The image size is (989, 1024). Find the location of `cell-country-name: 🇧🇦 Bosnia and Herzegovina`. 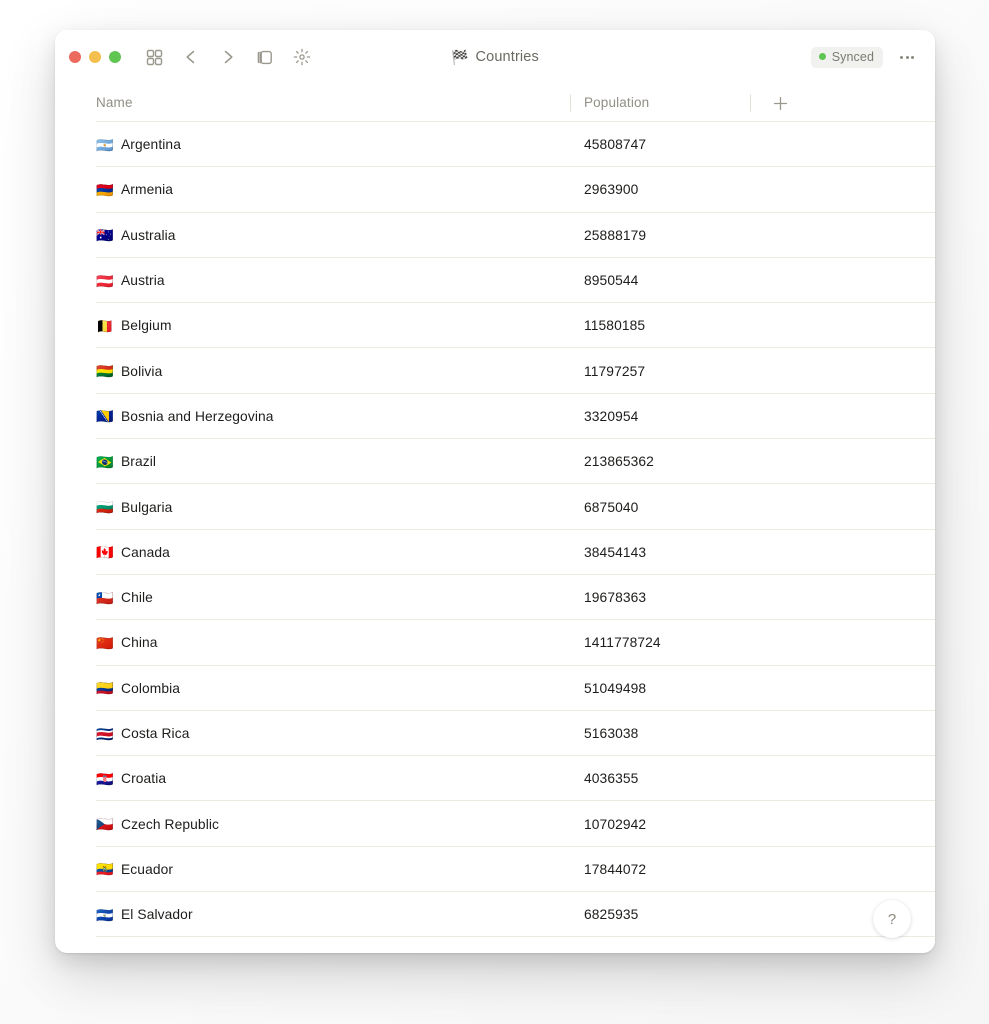

cell-country-name: 🇧🇦 Bosnia and Herzegovina is located at coordinates (333, 416).